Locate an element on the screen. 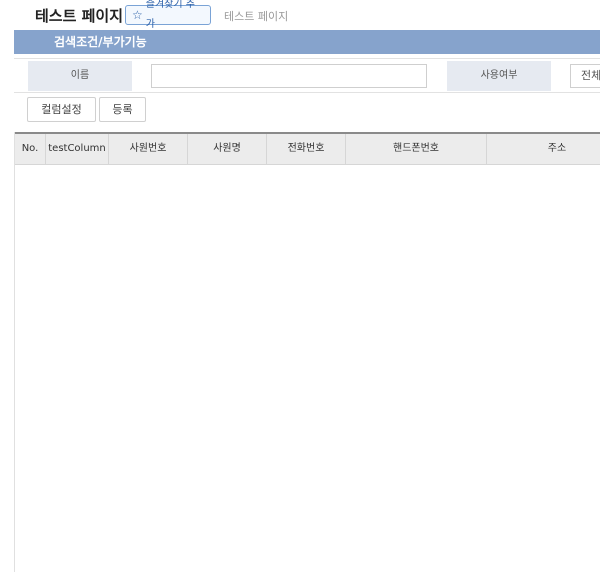  column-header-mobile: 핸드폰번호 is located at coordinates (416, 149).